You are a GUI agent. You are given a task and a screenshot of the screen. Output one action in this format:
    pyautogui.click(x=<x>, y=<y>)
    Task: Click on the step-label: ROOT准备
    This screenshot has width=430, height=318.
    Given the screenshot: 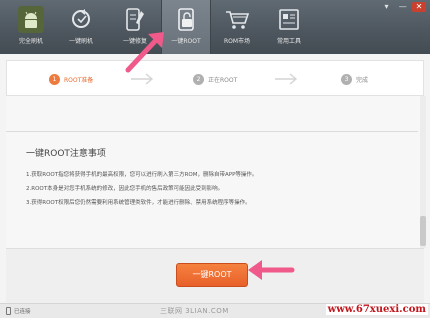 What is the action you would take?
    pyautogui.click(x=79, y=80)
    